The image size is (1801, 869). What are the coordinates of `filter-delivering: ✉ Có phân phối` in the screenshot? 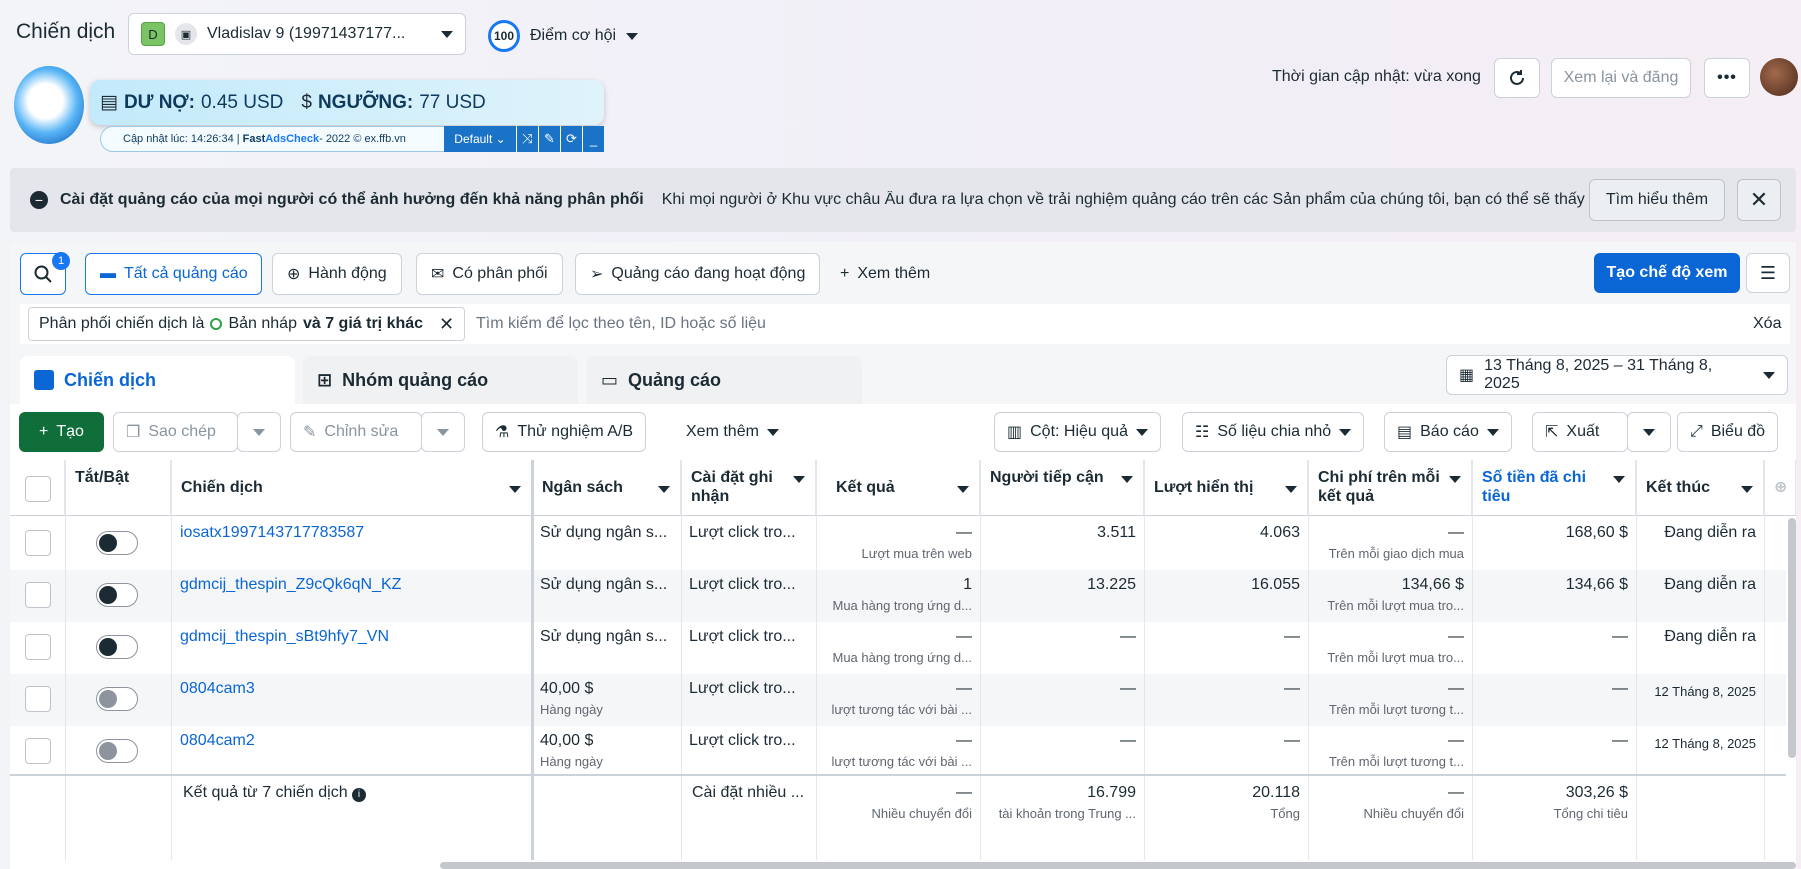 It's located at (489, 274).